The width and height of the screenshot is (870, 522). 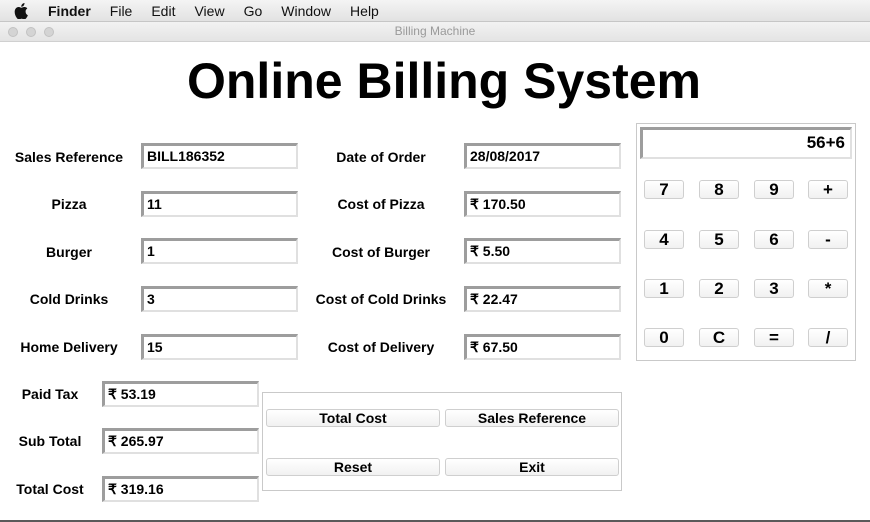 What do you see at coordinates (69, 157) in the screenshot?
I see `sales-reference-label: Sales Reference` at bounding box center [69, 157].